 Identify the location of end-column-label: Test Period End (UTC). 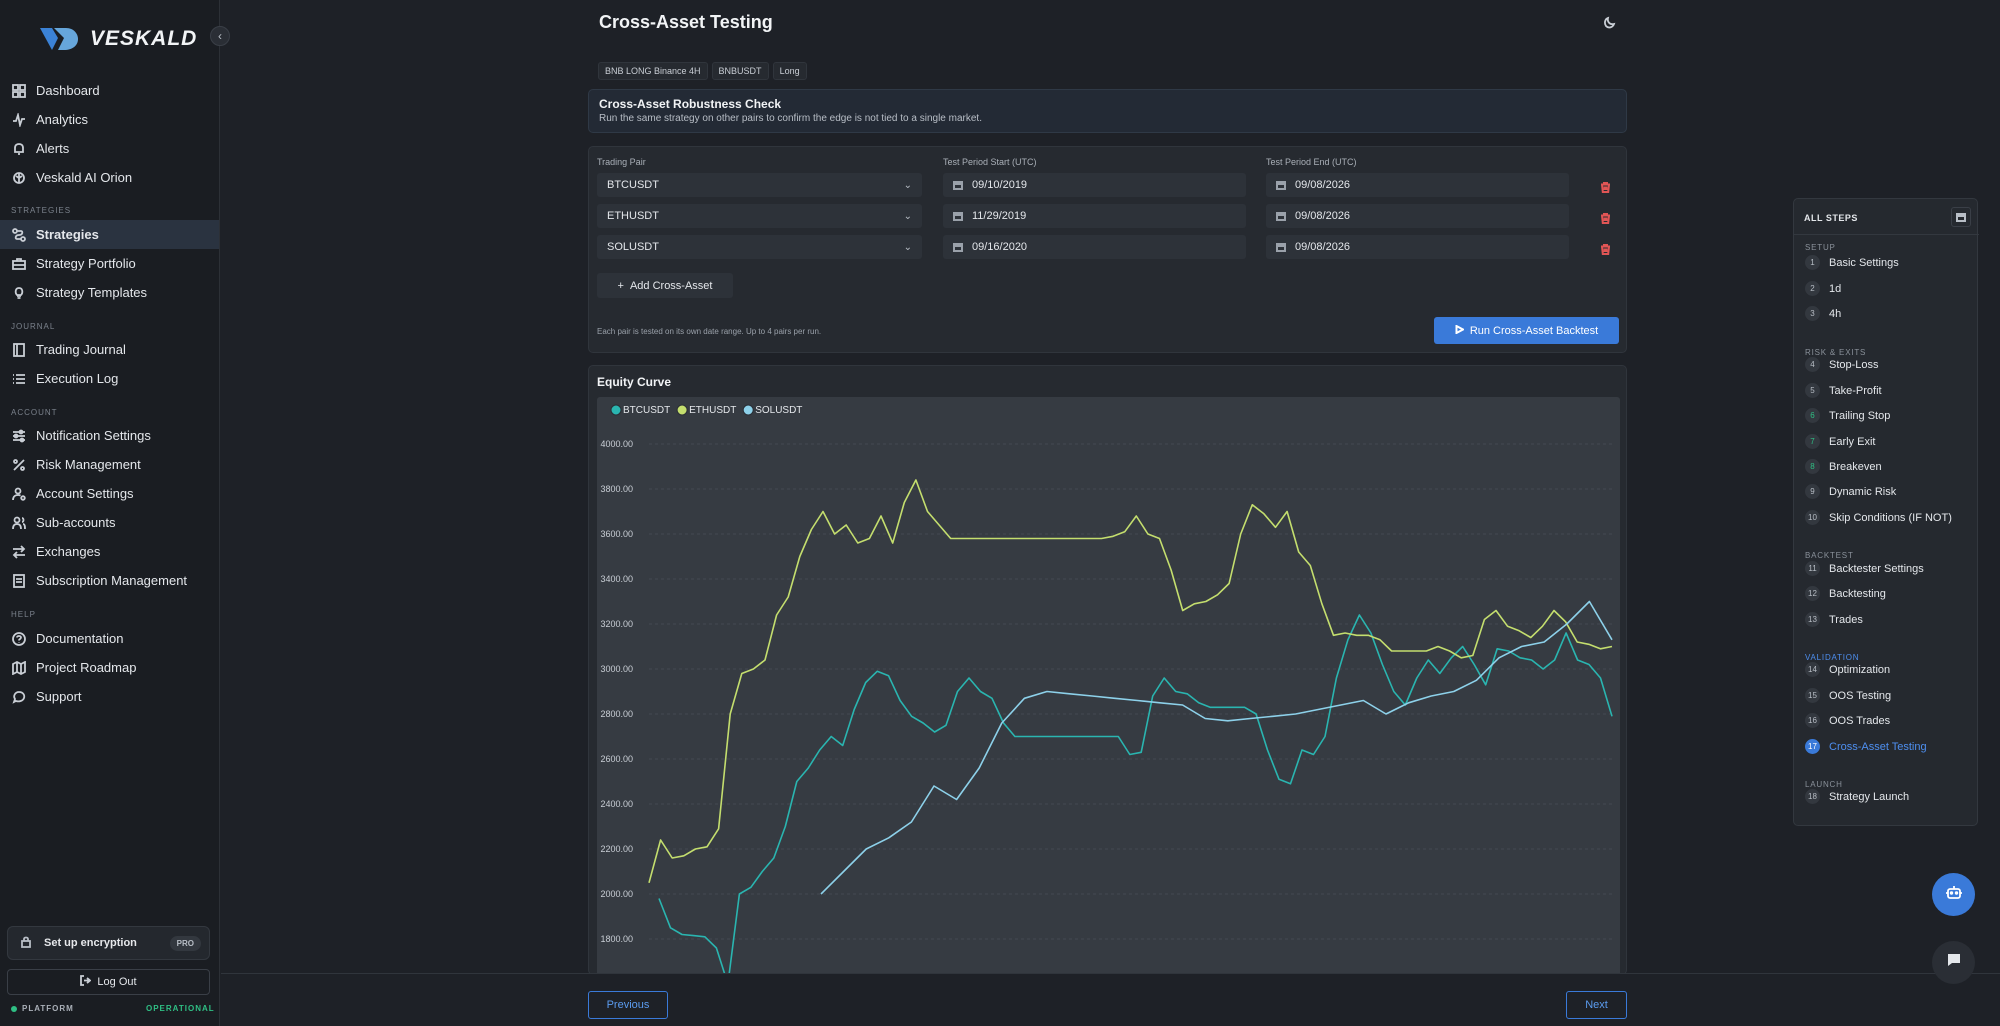
(1311, 162).